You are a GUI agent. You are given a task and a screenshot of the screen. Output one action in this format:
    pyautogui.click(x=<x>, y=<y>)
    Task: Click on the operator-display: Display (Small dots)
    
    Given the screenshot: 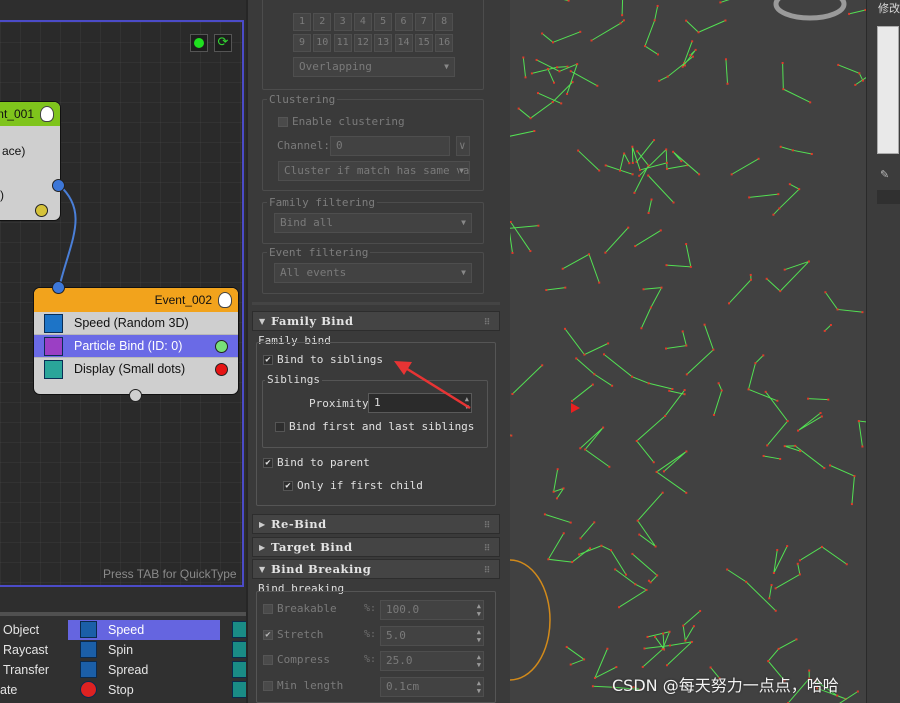 What is the action you would take?
    pyautogui.click(x=136, y=369)
    